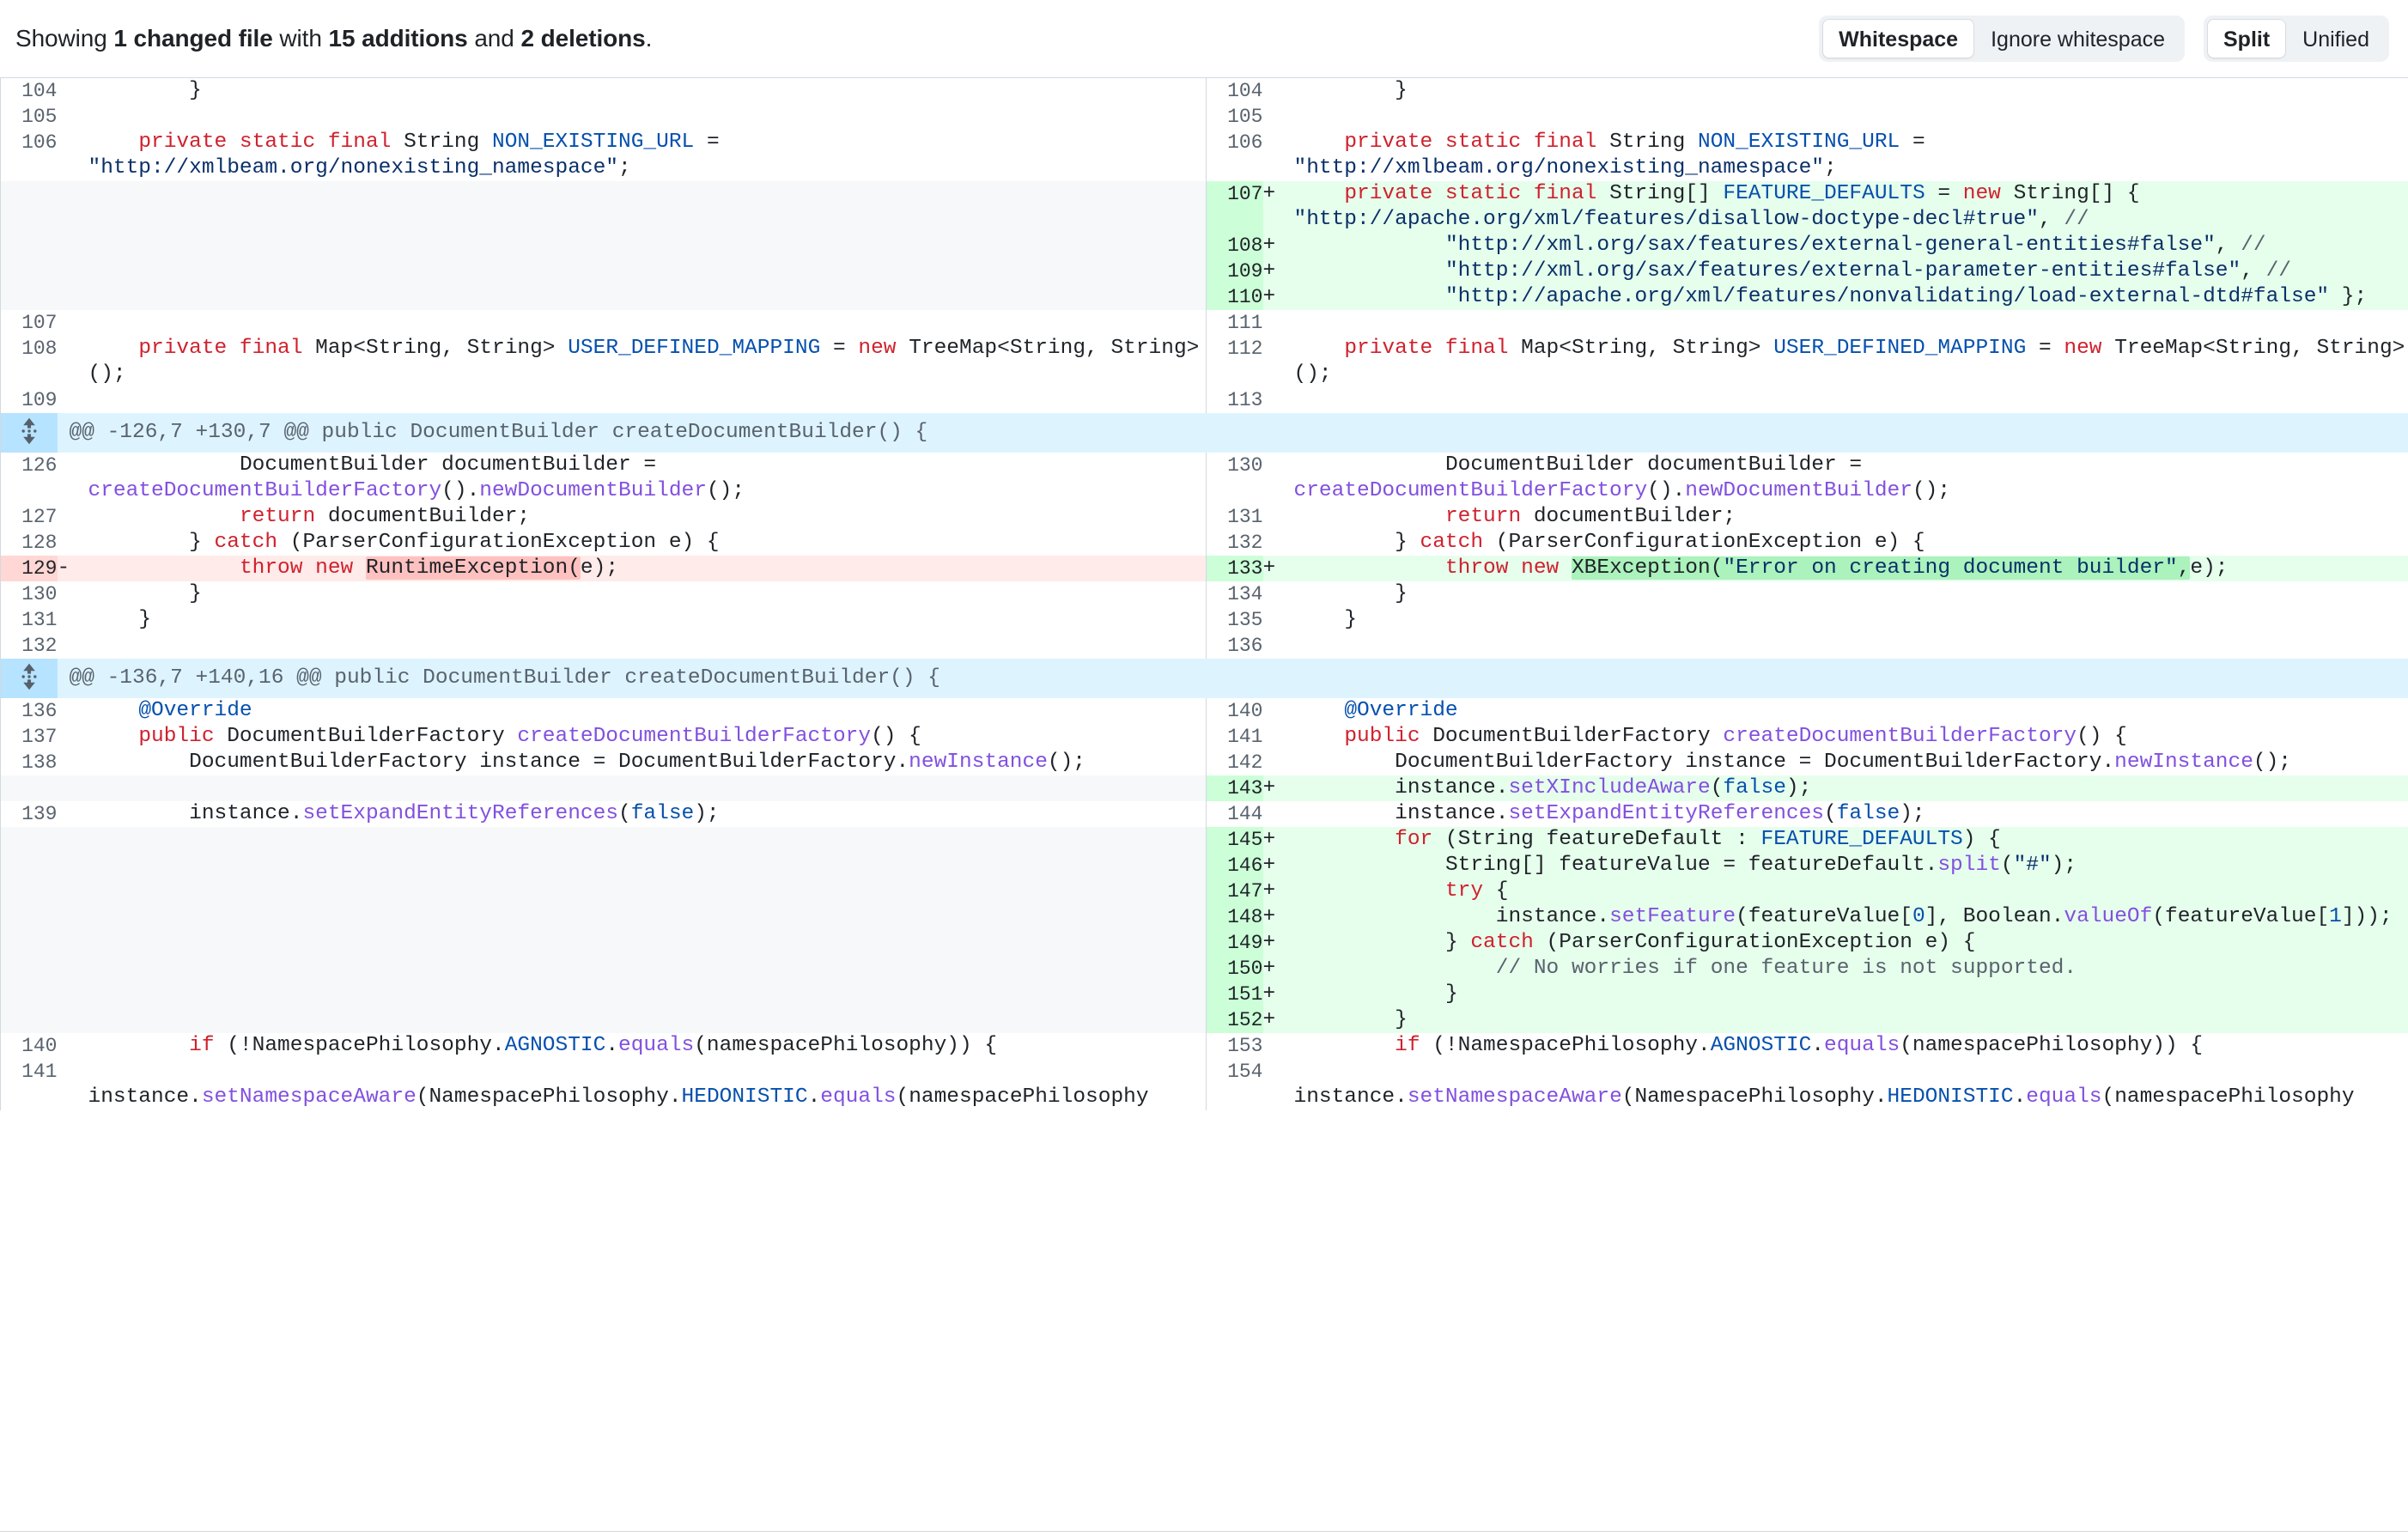 The image size is (2408, 1532). I want to click on line-number-left: 107, so click(29, 323).